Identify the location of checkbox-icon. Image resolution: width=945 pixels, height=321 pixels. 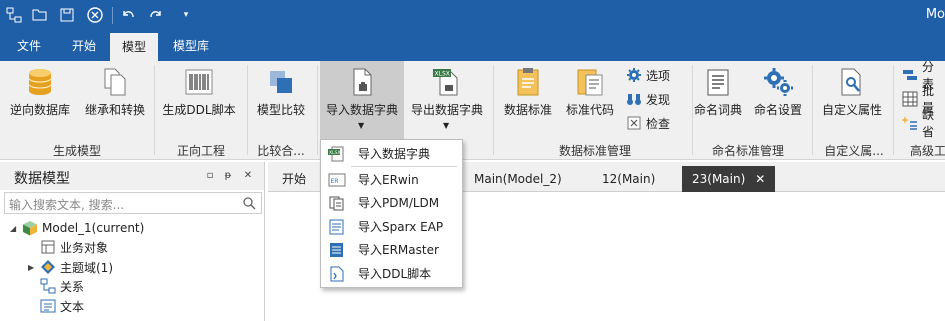
(634, 123).